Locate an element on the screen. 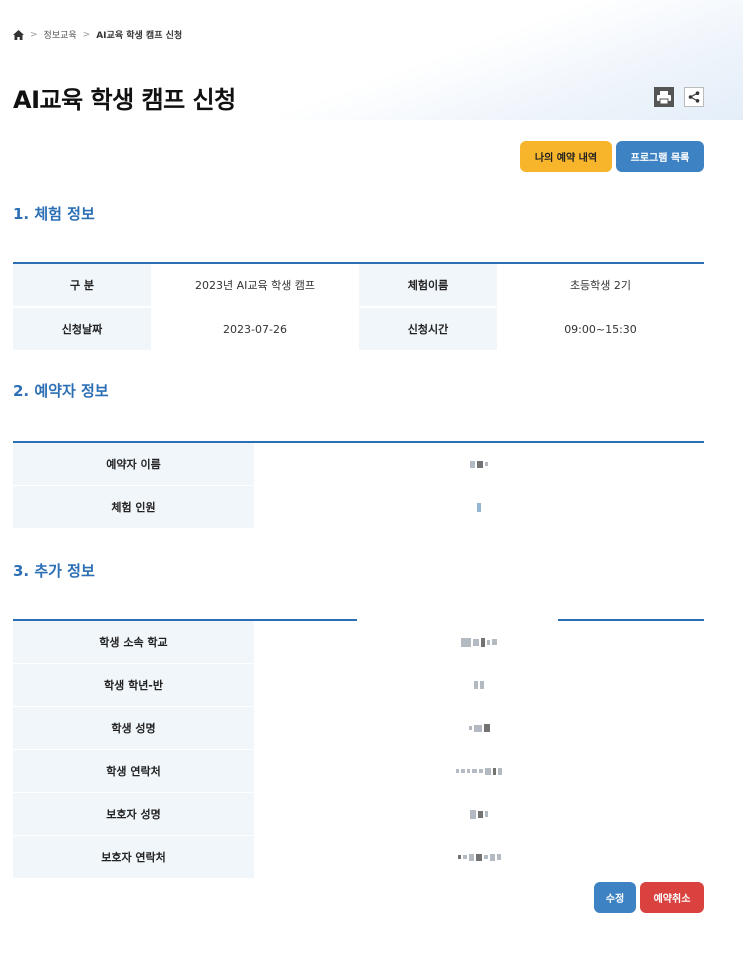 This screenshot has width=743, height=963. print-icon is located at coordinates (664, 97).